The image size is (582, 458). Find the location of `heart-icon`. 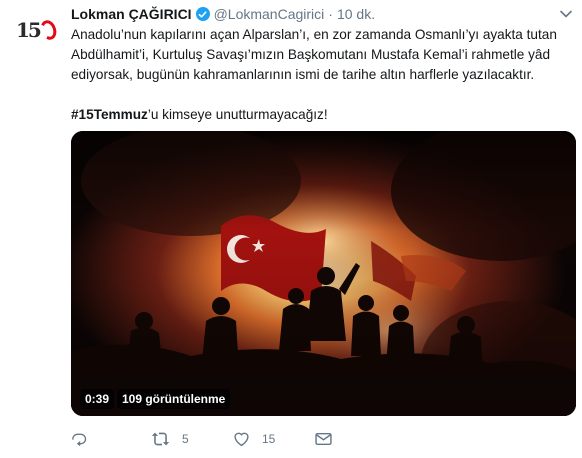

heart-icon is located at coordinates (241, 439).